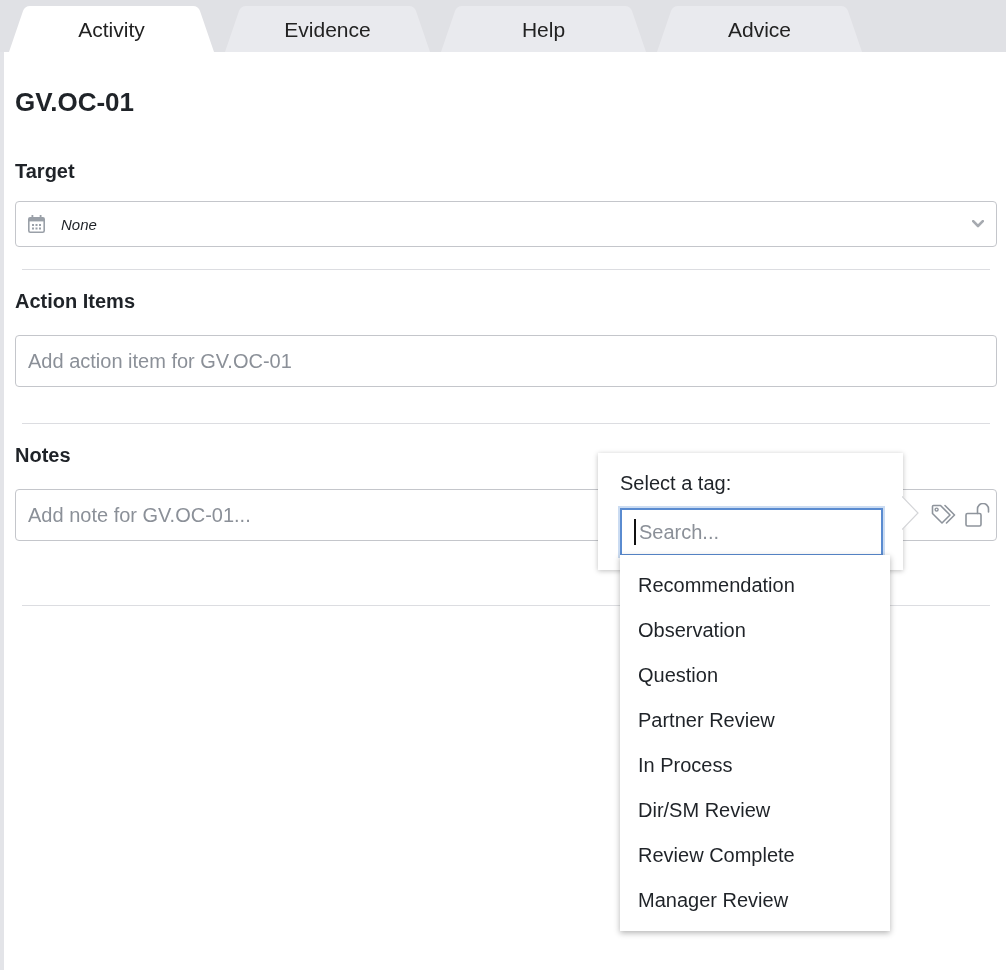 The width and height of the screenshot is (1006, 970). Describe the element at coordinates (635, 532) in the screenshot. I see `text-cursor-icon` at that location.